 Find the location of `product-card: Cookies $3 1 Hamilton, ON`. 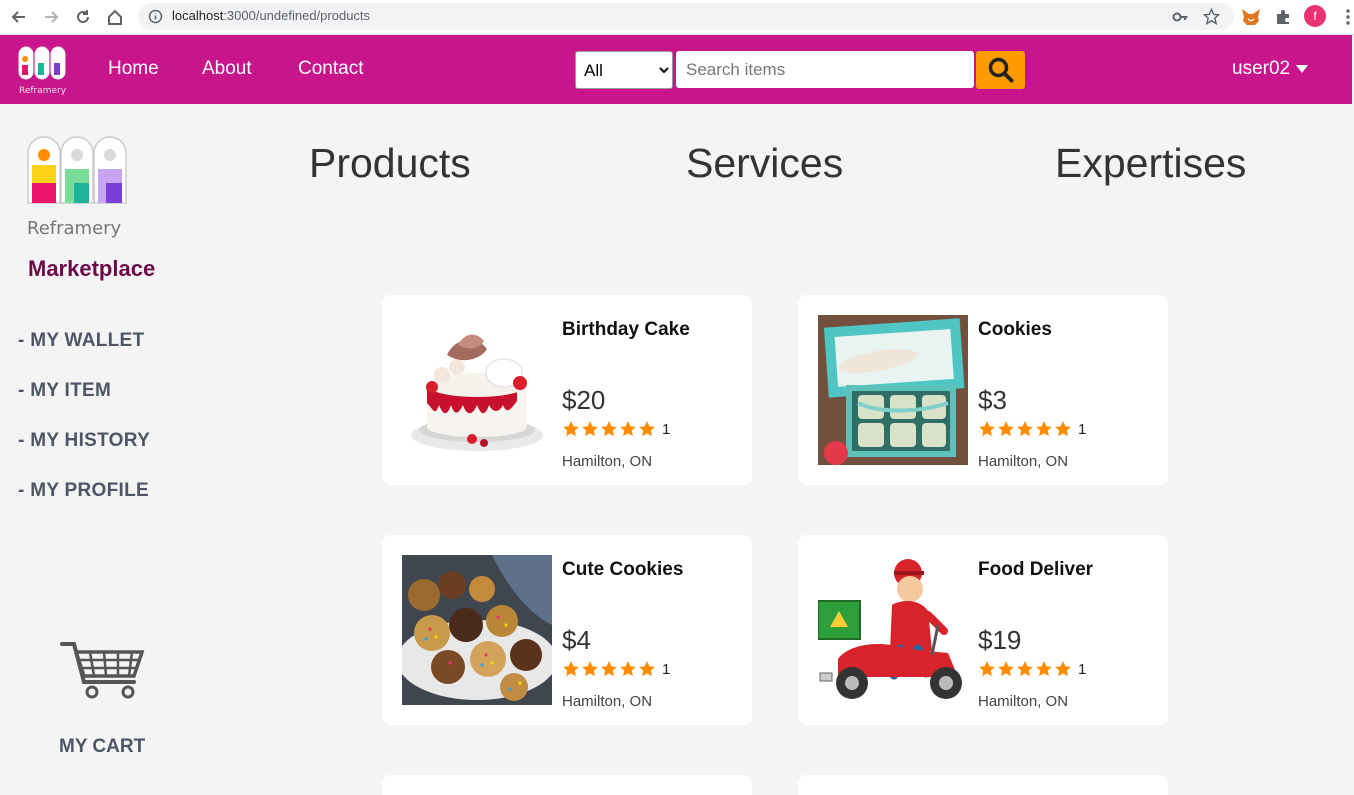

product-card: Cookies $3 1 Hamilton, ON is located at coordinates (983, 390).